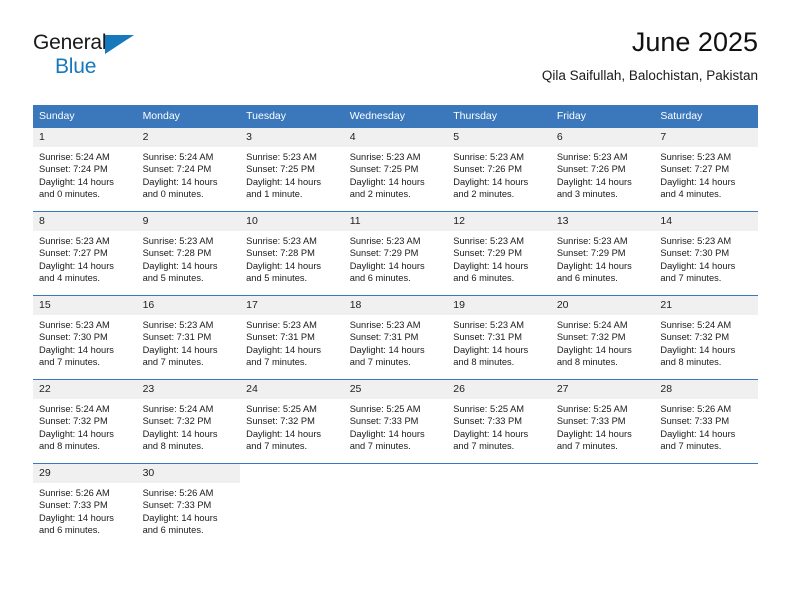 Image resolution: width=792 pixels, height=612 pixels. What do you see at coordinates (487, 253) in the screenshot?
I see `sunset-text: Sunset: 7:29 PM` at bounding box center [487, 253].